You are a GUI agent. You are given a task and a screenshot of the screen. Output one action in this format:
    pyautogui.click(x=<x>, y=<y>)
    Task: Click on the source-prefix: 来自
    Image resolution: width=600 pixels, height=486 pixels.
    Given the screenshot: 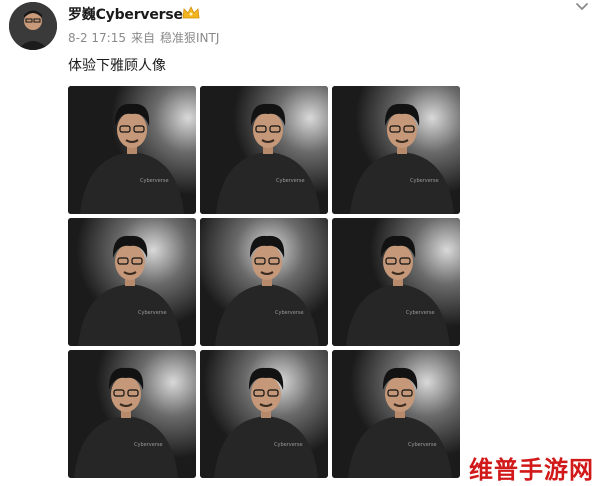 What is the action you would take?
    pyautogui.click(x=143, y=38)
    